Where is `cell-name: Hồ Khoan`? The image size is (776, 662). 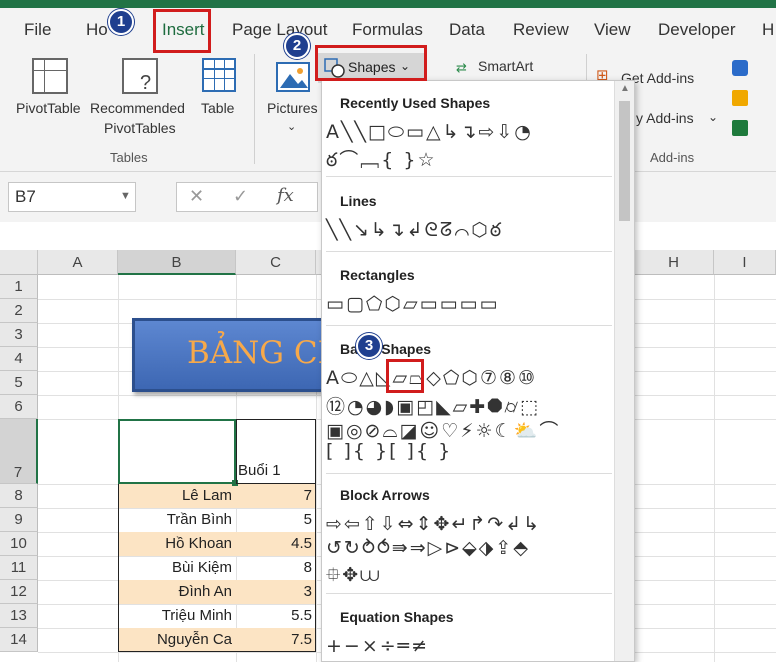 cell-name: Hồ Khoan is located at coordinates (176, 543).